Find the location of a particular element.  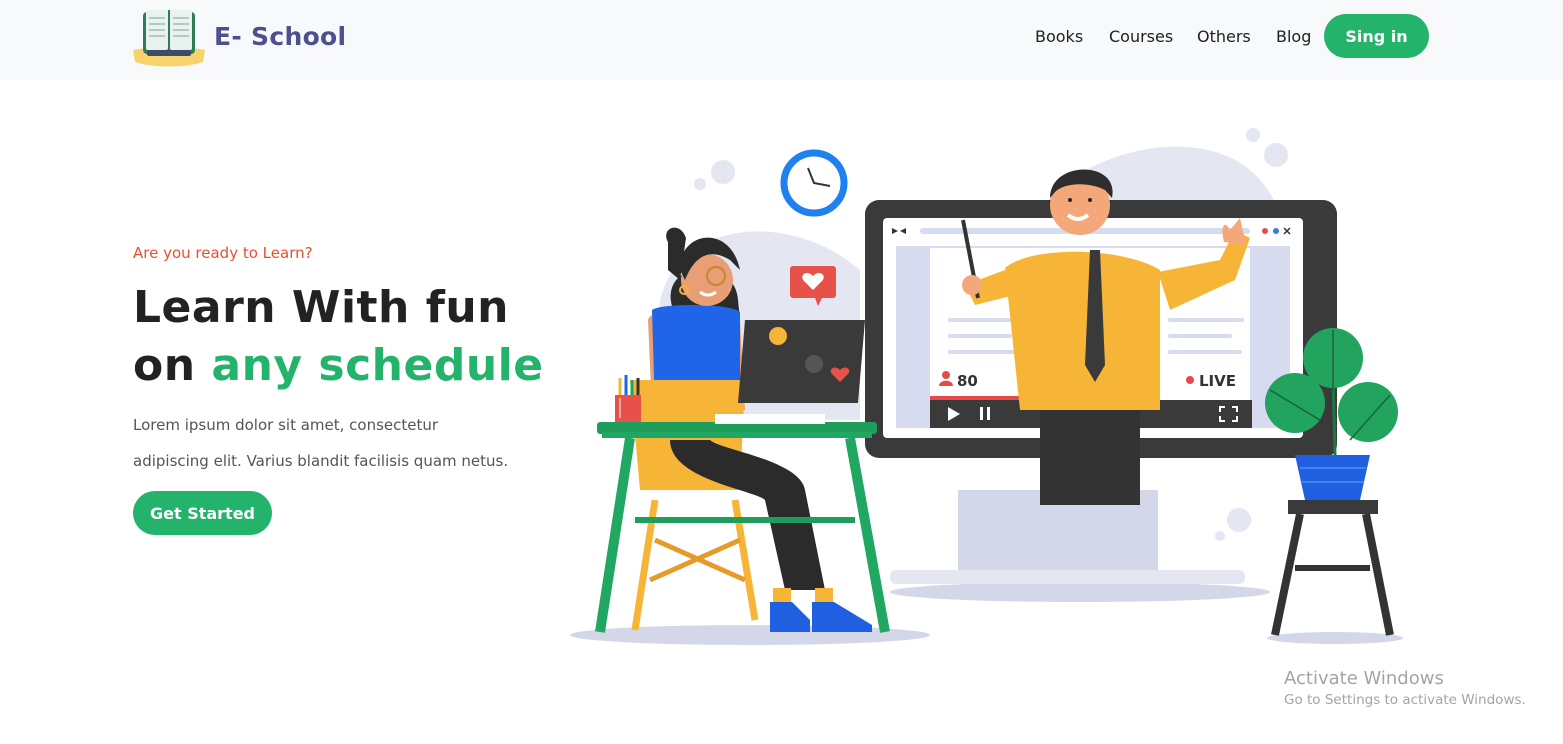

signin-button: Sing in is located at coordinates (1376, 36).